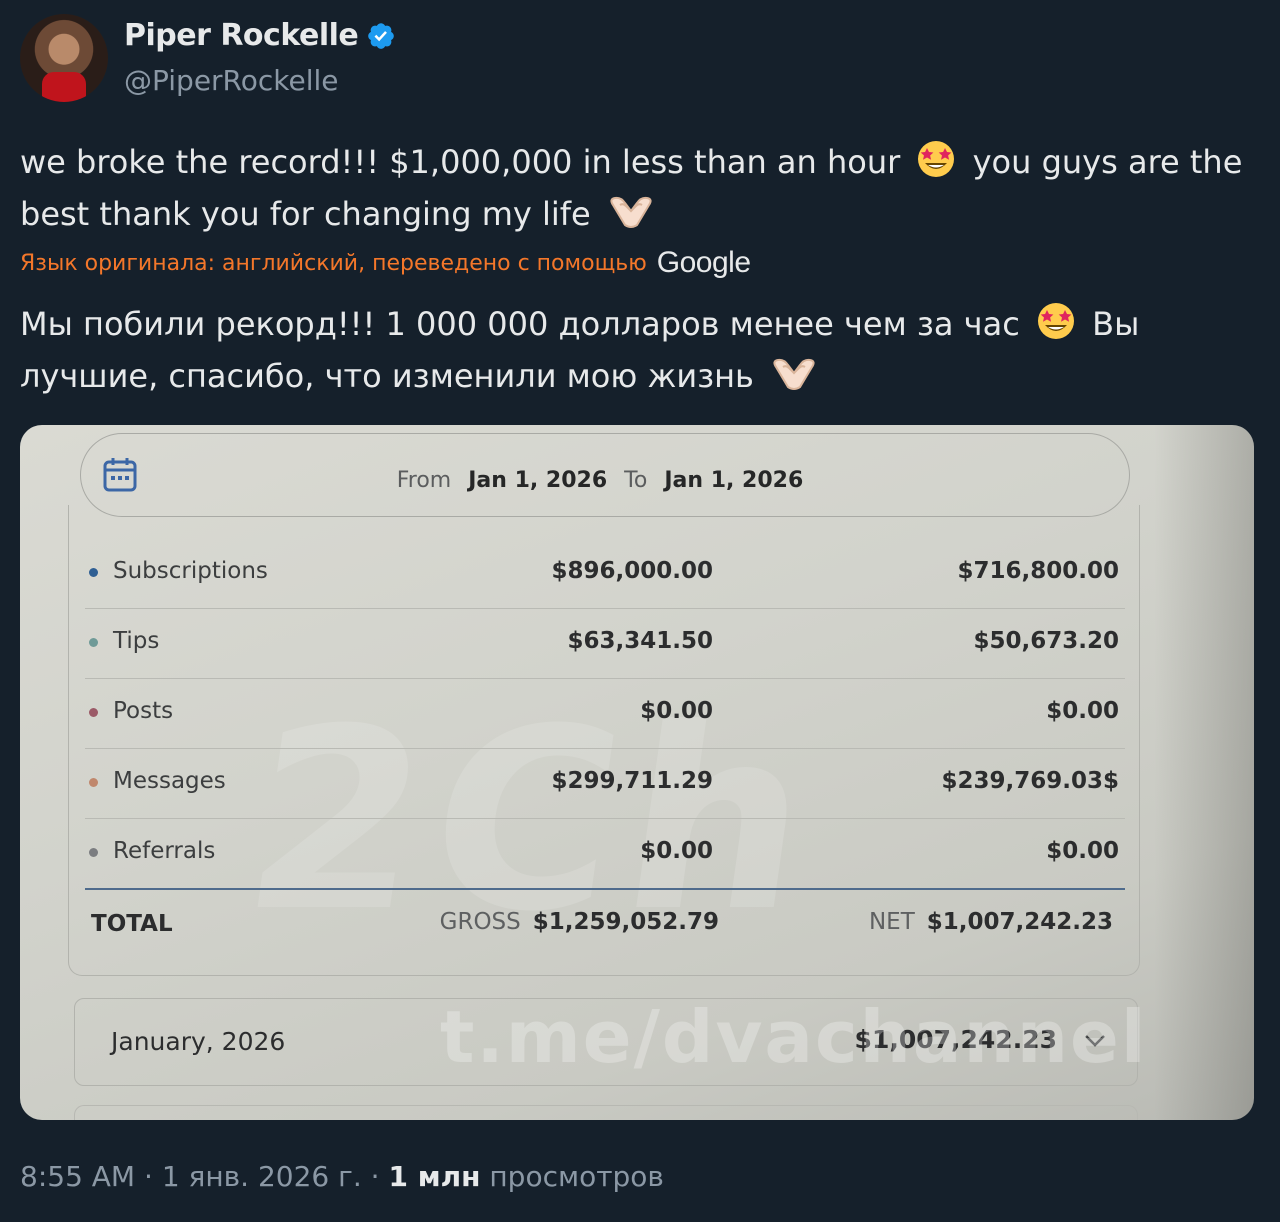 The height and width of the screenshot is (1222, 1280). What do you see at coordinates (605, 854) in the screenshot?
I see `earnings-row-referrals: Referrals $0.00 $0.00` at bounding box center [605, 854].